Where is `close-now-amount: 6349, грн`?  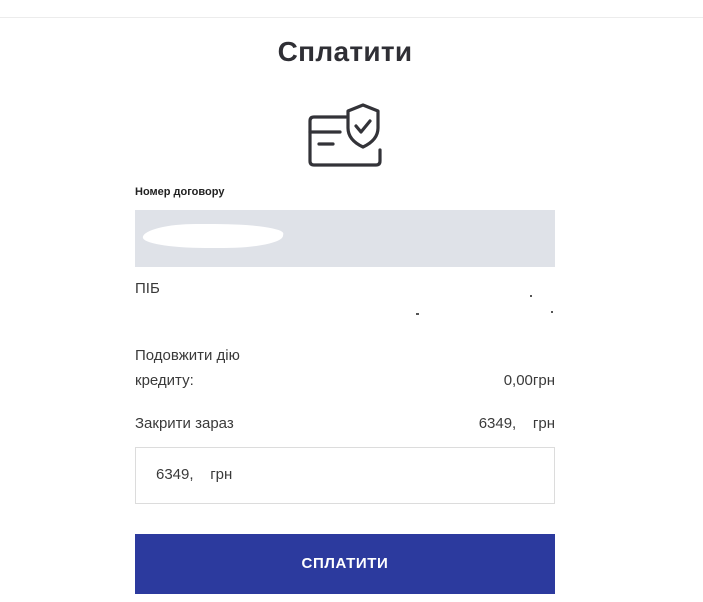 close-now-amount: 6349, грн is located at coordinates (516, 423).